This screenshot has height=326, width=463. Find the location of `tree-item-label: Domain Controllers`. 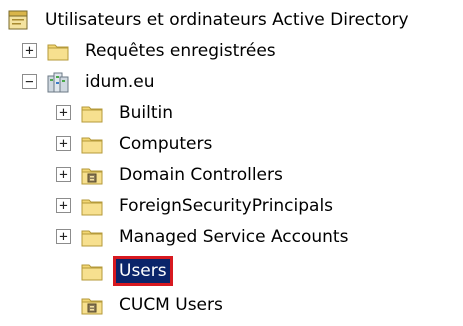

tree-item-label: Domain Controllers is located at coordinates (201, 174).